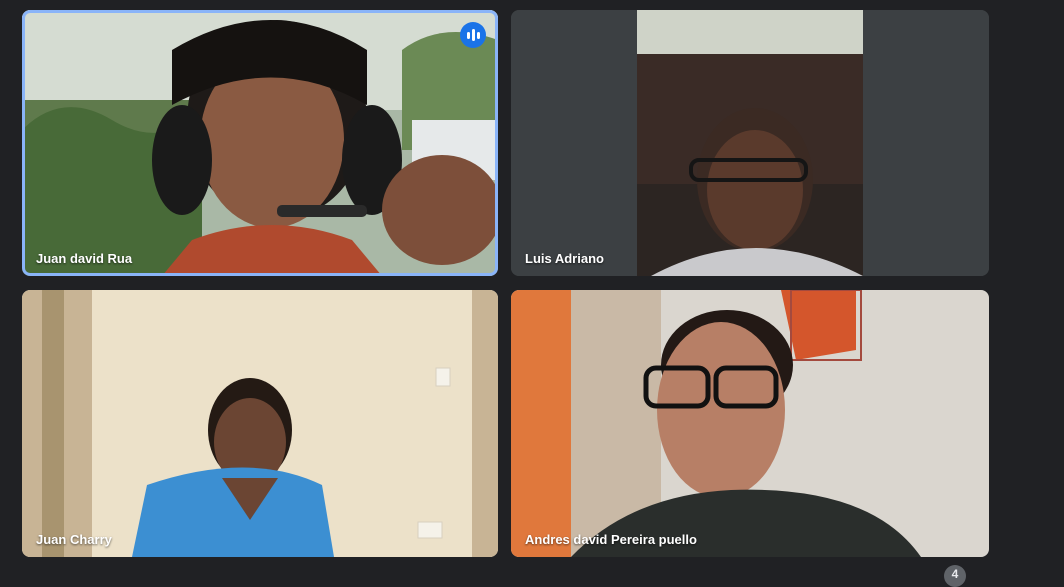 The width and height of the screenshot is (1064, 587). Describe the element at coordinates (955, 576) in the screenshot. I see `hidden-participants-count: 4` at that location.